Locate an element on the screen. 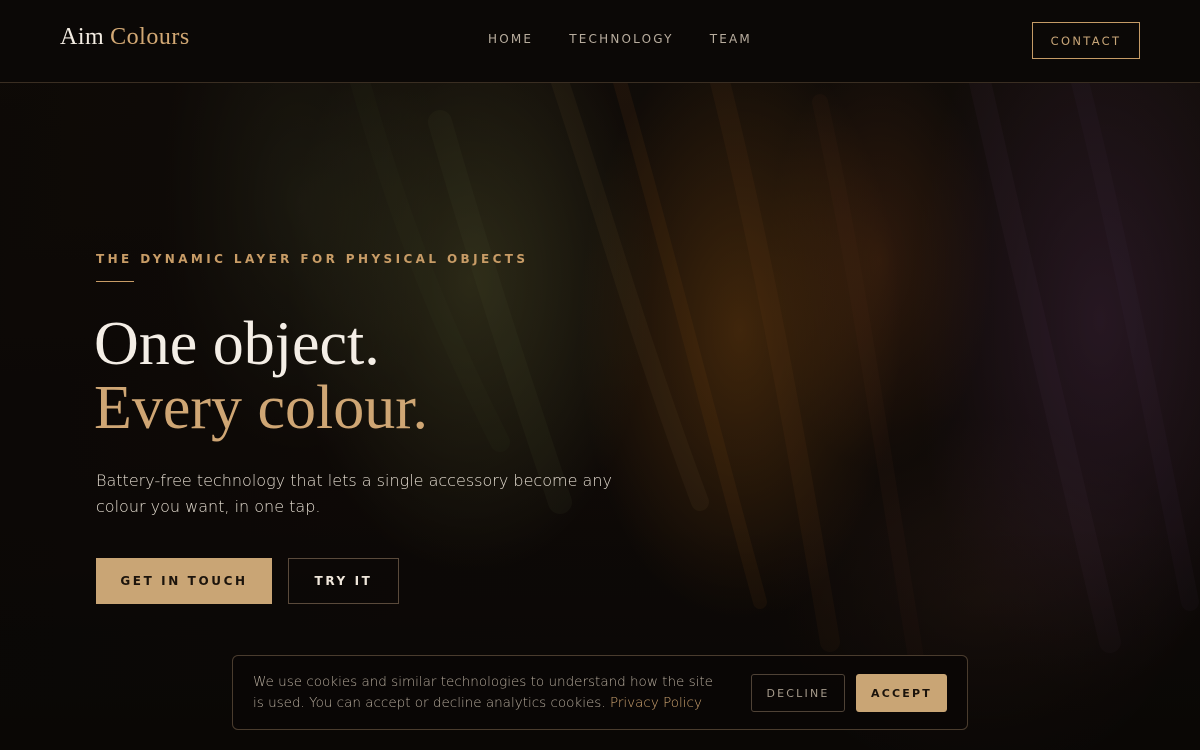  headline-line-1: One object. is located at coordinates (237, 344).